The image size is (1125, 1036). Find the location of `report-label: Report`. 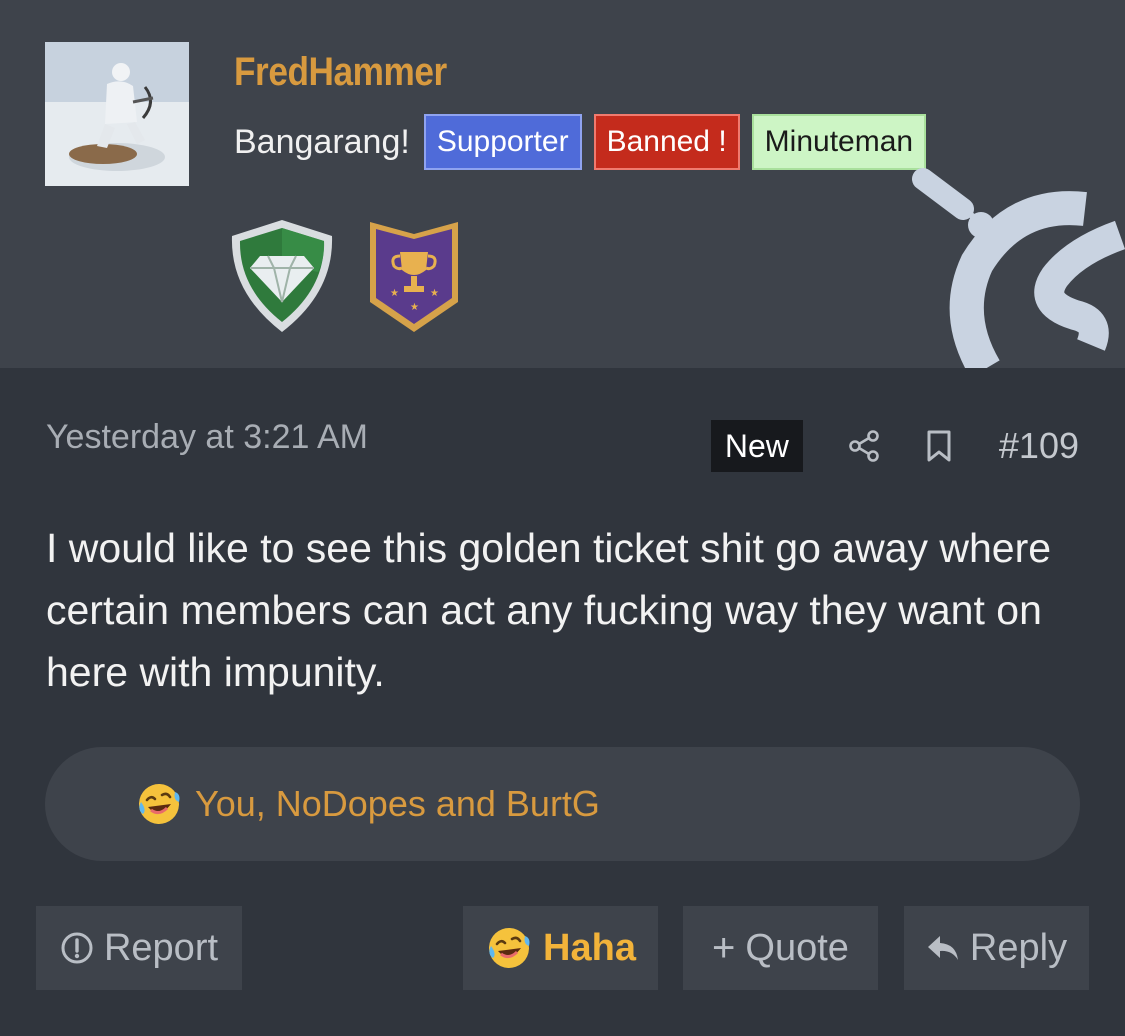

report-label: Report is located at coordinates (161, 947).